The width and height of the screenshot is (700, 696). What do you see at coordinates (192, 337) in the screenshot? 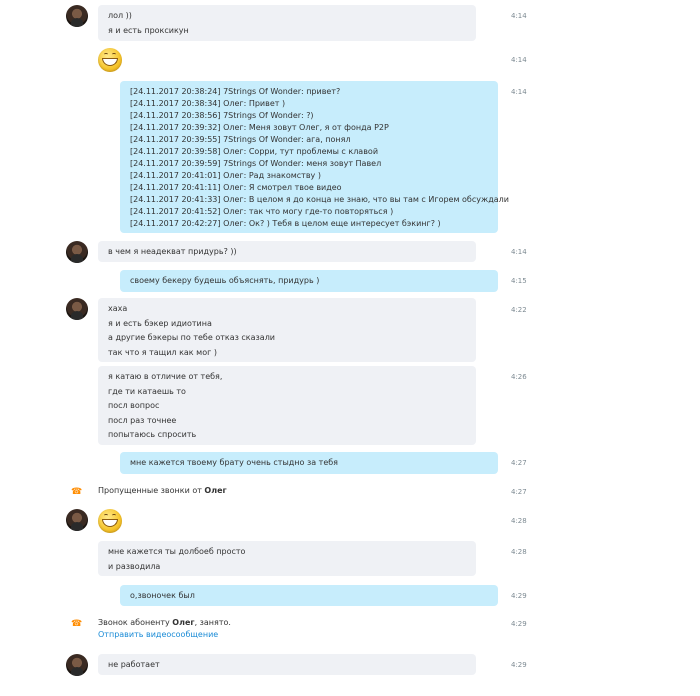
I see `message-text: а другие бэкеры по тебе отказ сказали` at bounding box center [192, 337].